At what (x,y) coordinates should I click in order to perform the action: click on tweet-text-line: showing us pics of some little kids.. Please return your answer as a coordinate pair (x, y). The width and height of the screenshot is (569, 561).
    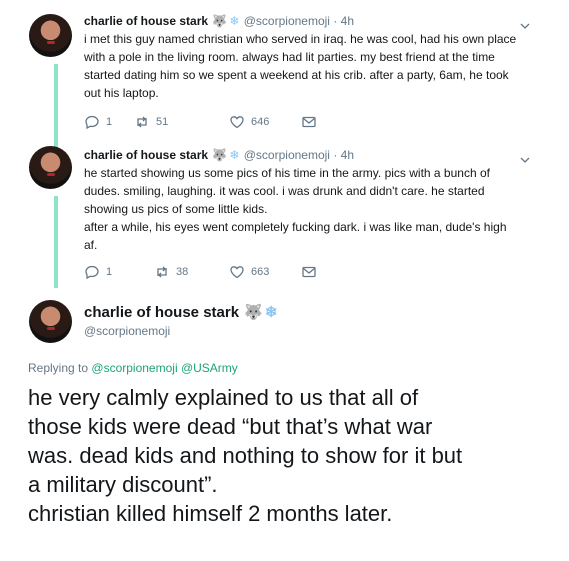
    Looking at the image, I should click on (176, 209).